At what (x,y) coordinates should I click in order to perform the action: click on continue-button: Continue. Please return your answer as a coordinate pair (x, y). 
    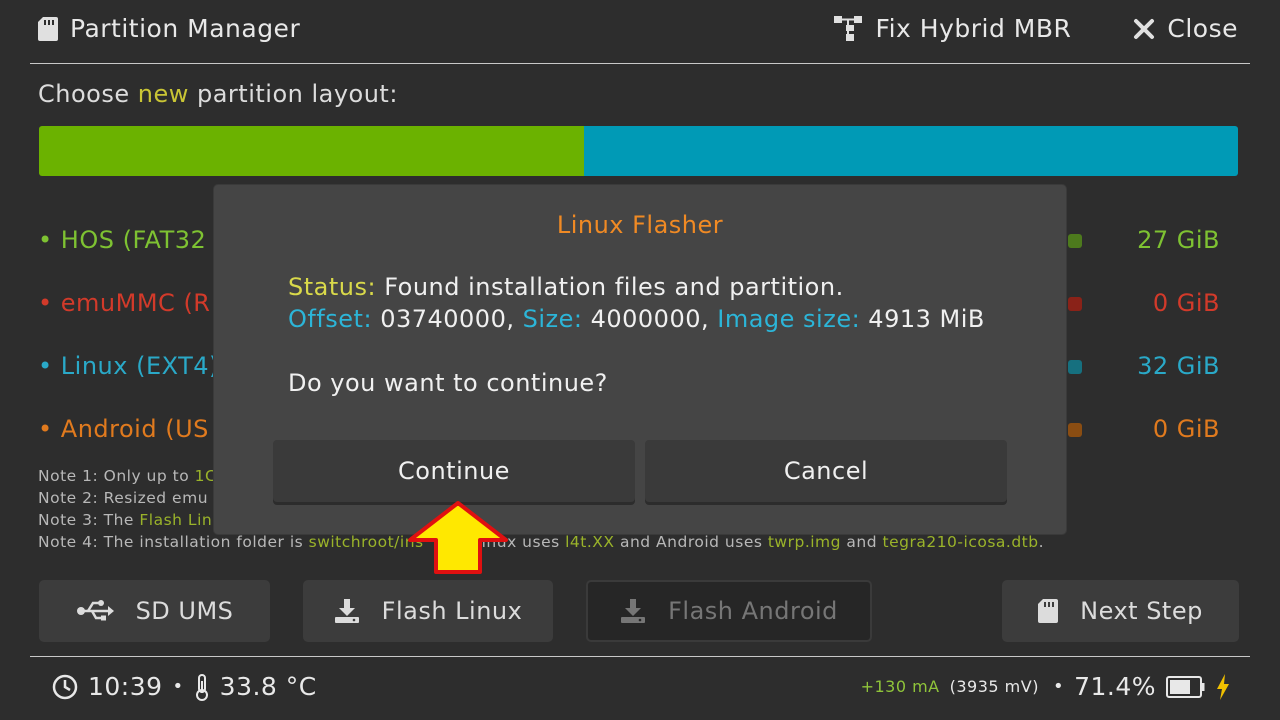
    Looking at the image, I should click on (454, 471).